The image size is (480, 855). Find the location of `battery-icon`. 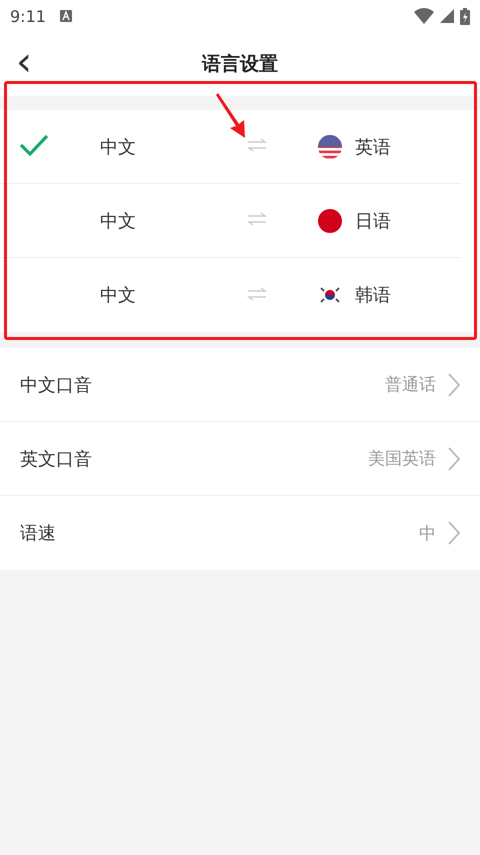

battery-icon is located at coordinates (465, 16).